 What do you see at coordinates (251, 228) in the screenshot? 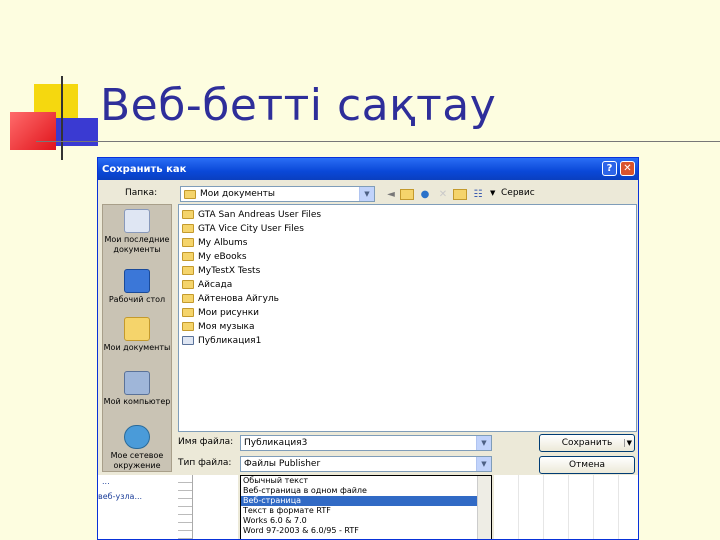
I see `file-name: GTA Vice City User Files` at bounding box center [251, 228].